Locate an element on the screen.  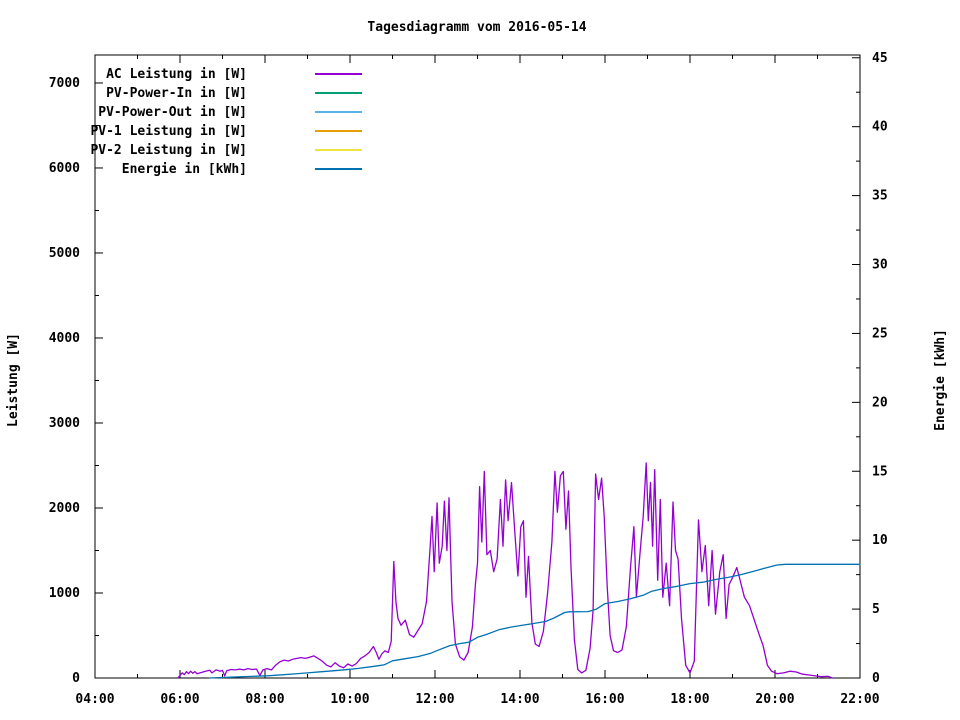
y-right-tick-label: 25 is located at coordinates (880, 333).